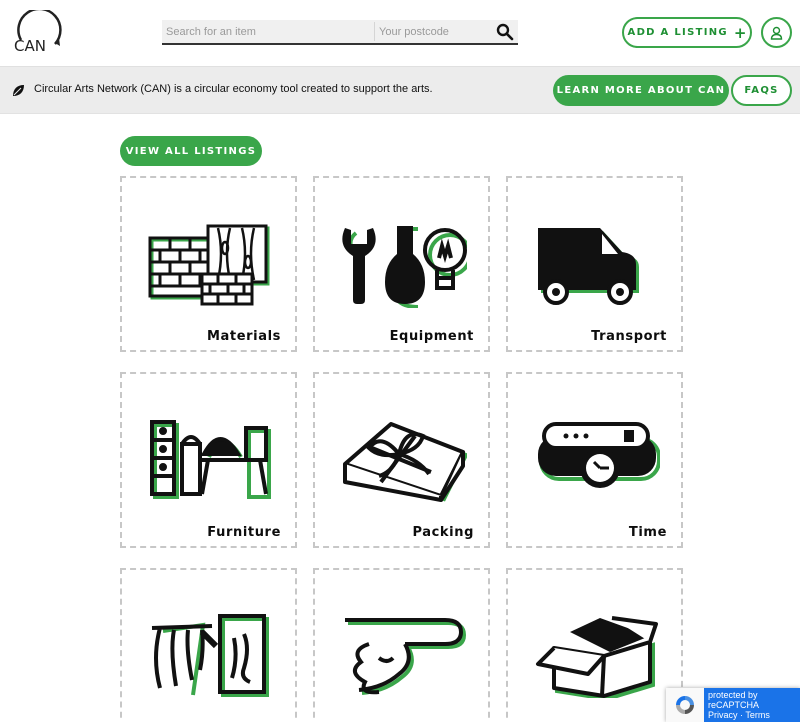 The image size is (800, 722). I want to click on add-listing-button: ADD A LISTING +, so click(687, 32).